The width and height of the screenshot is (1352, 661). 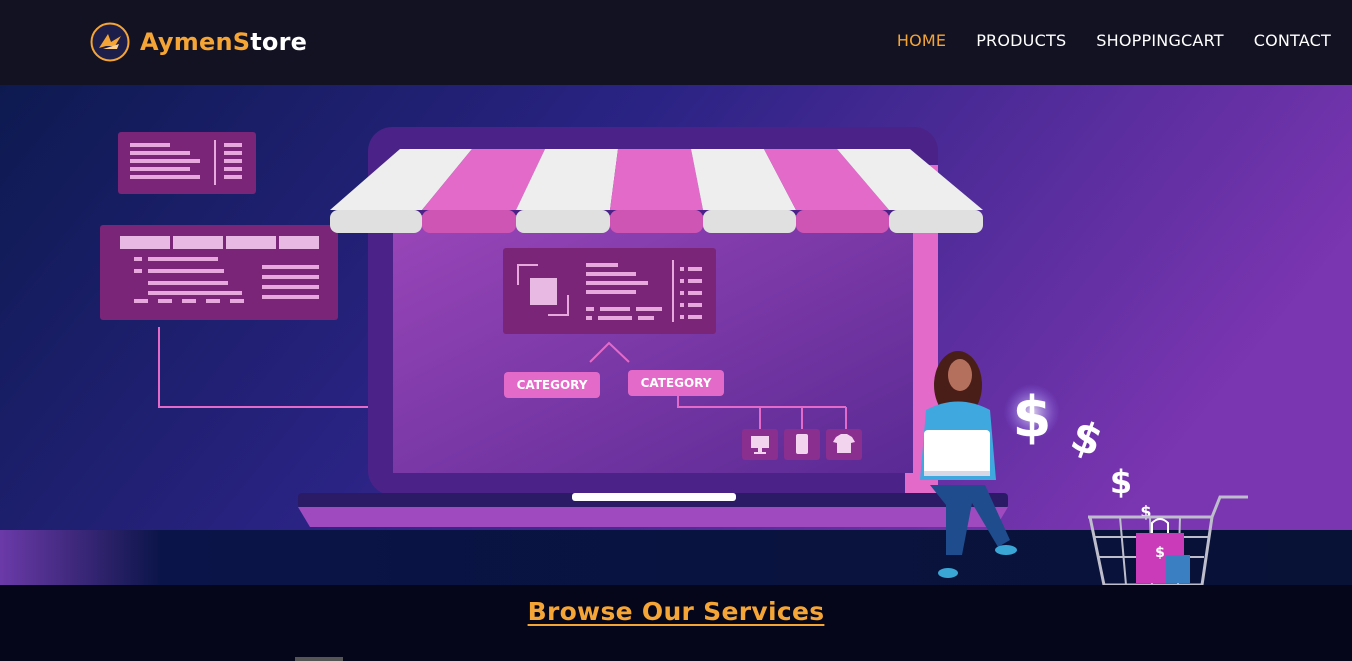 I want to click on small-list-panel, so click(x=187, y=163).